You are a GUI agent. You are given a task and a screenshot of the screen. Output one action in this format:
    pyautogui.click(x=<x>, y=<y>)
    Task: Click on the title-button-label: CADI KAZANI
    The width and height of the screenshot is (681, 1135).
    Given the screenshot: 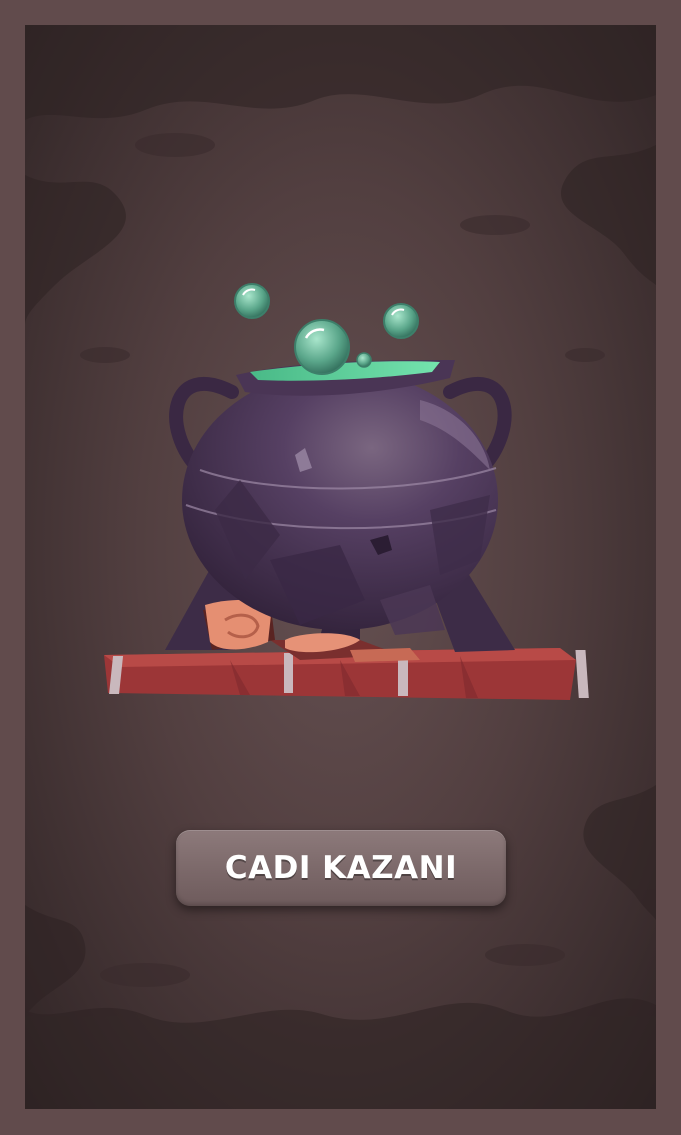 What is the action you would take?
    pyautogui.click(x=341, y=868)
    